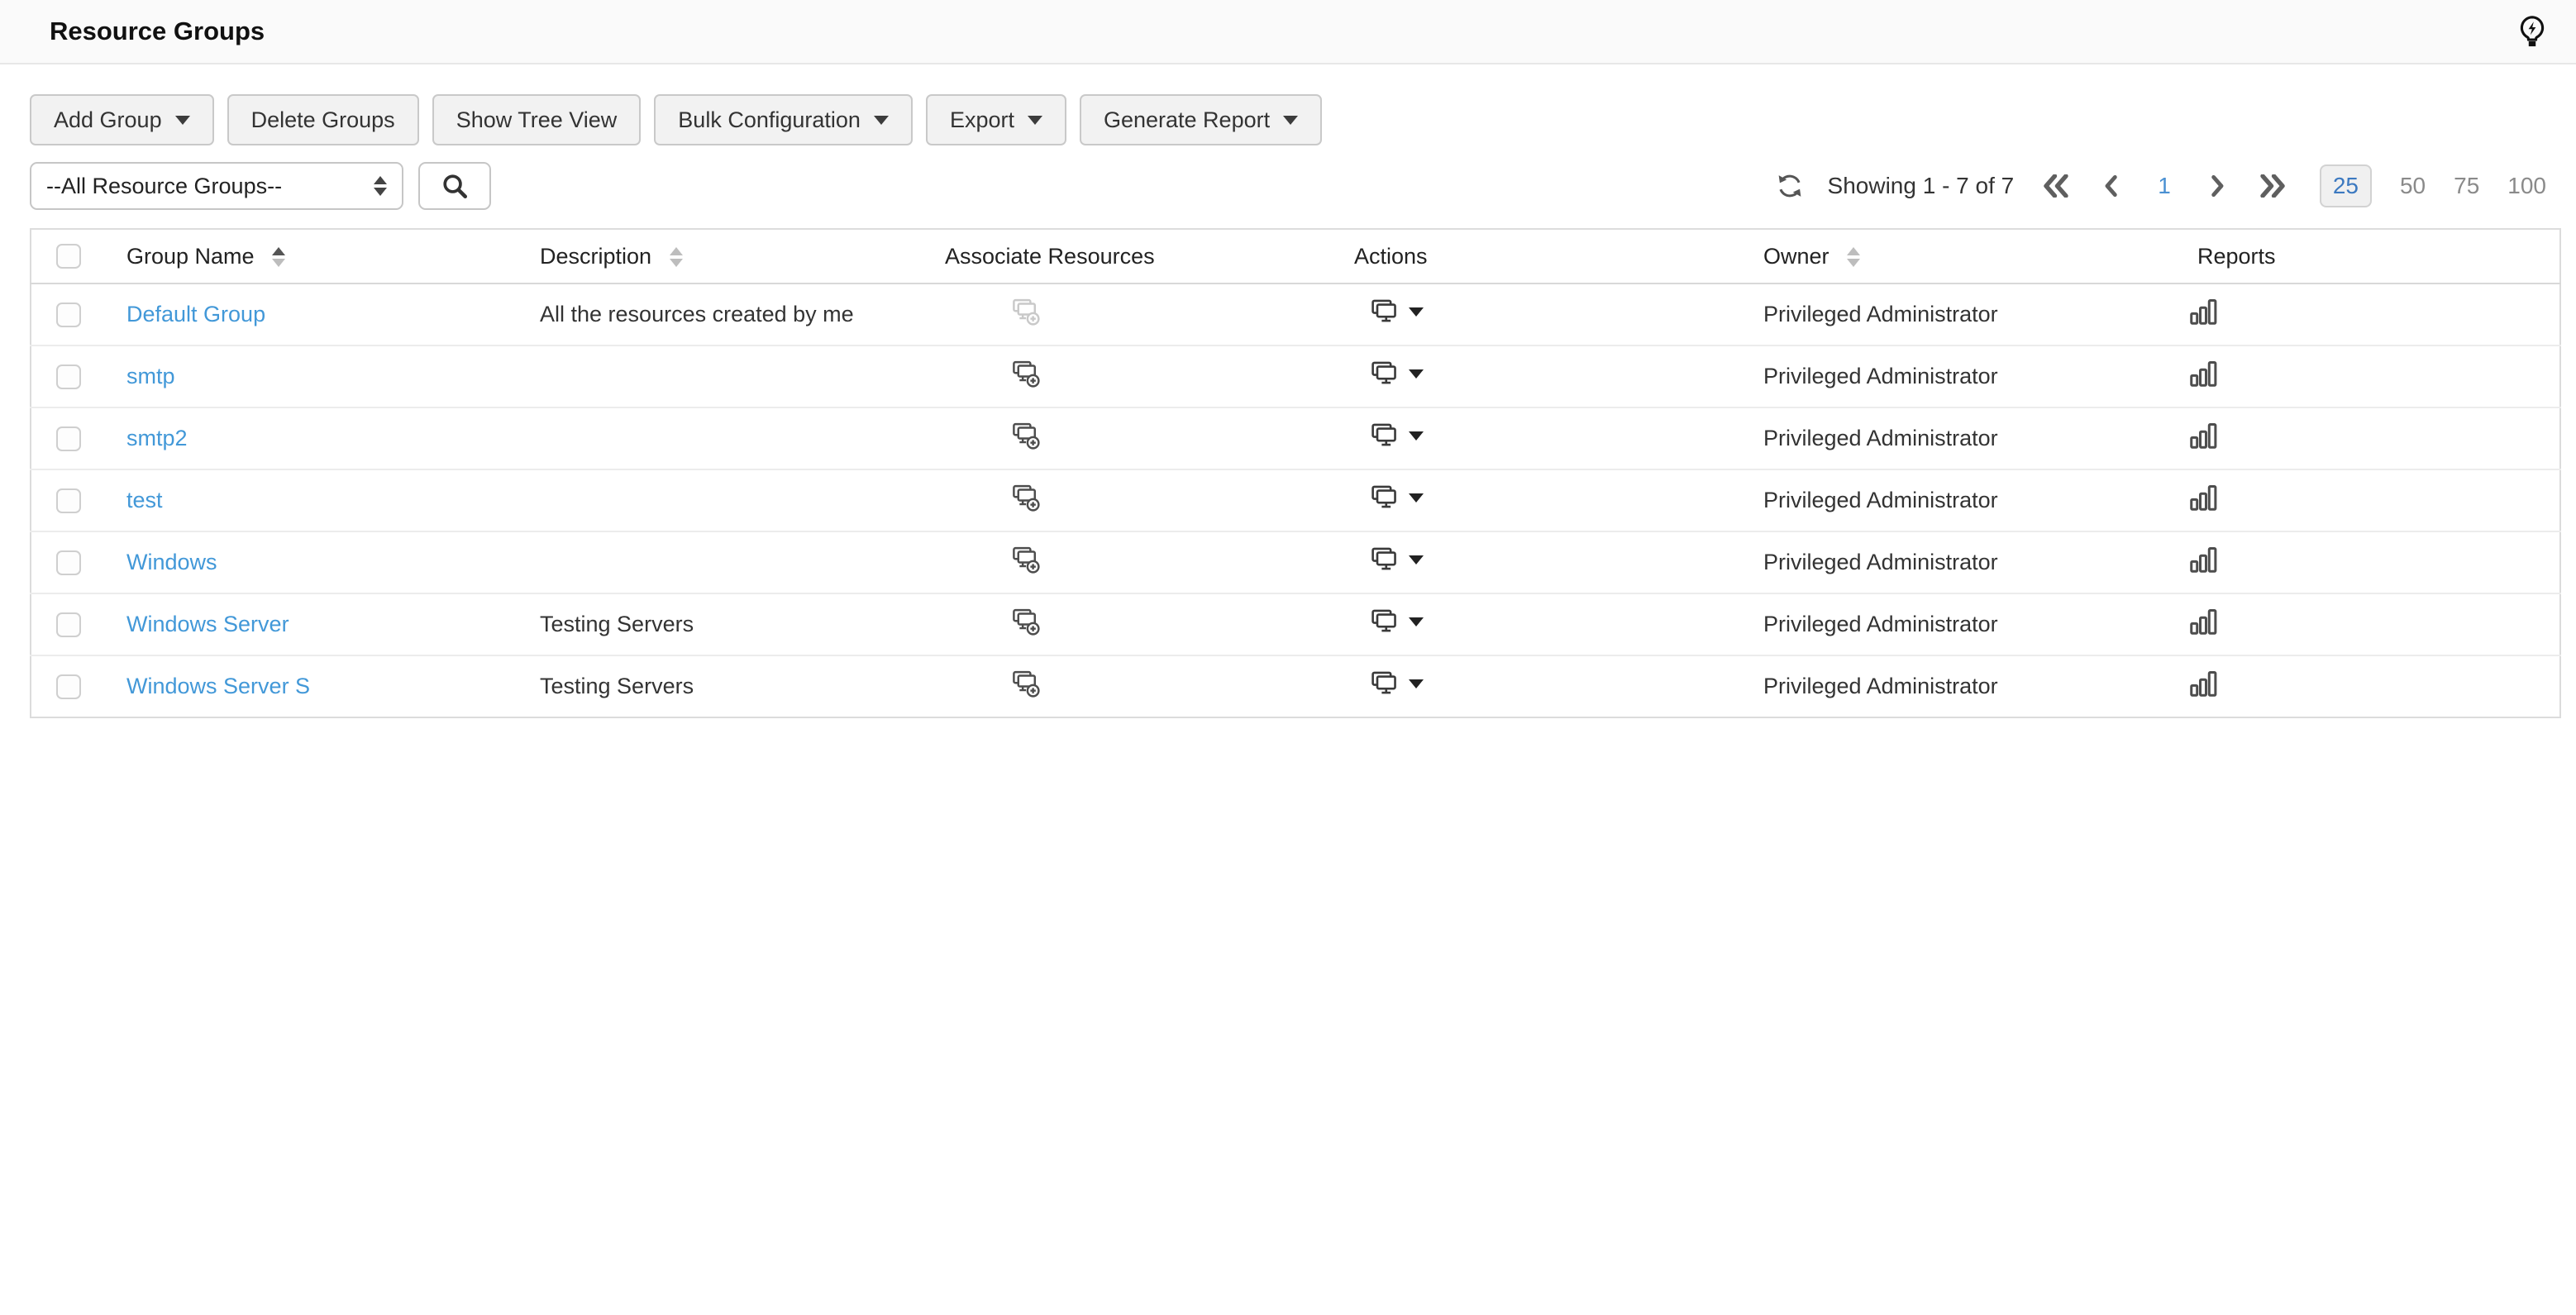 Image resolution: width=2576 pixels, height=1315 pixels. Describe the element at coordinates (157, 31) in the screenshot. I see `page-title: Resource Groups` at that location.